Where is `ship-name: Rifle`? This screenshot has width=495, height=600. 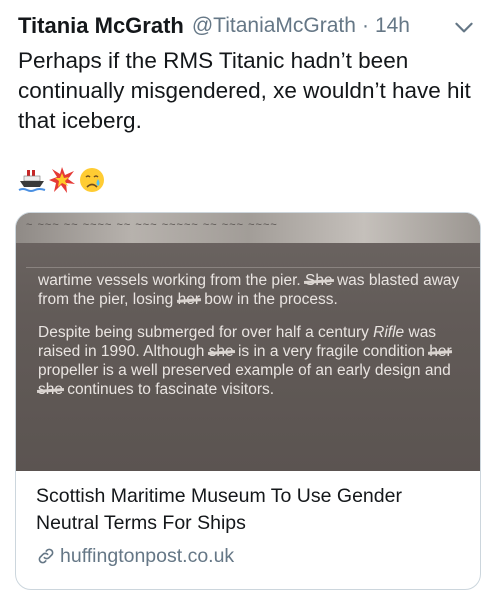
ship-name: Rifle is located at coordinates (389, 332).